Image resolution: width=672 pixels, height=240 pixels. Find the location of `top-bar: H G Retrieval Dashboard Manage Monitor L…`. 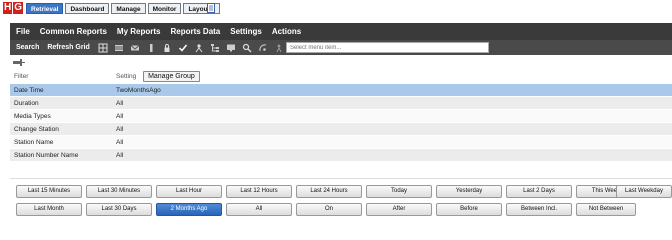

top-bar: H G Retrieval Dashboard Manage Monitor L… is located at coordinates (336, 8).